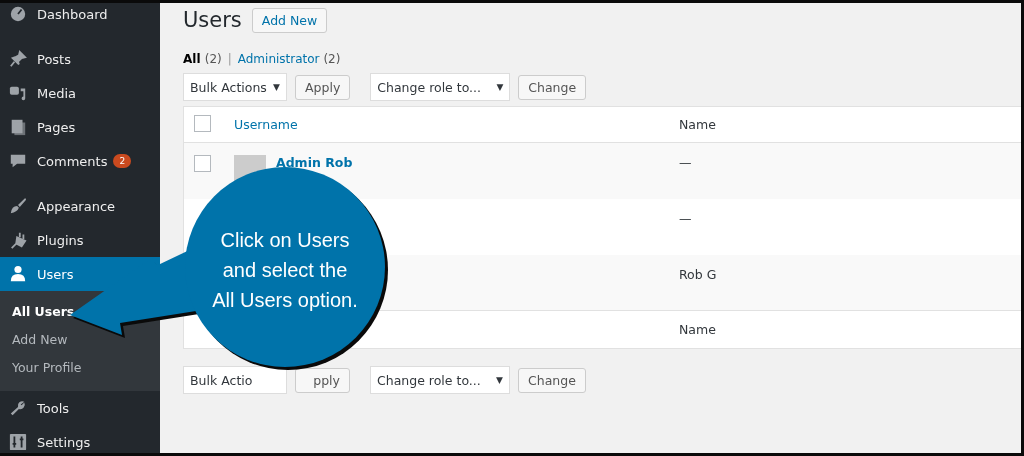 The height and width of the screenshot is (456, 1024). I want to click on comment-icon, so click(18, 161).